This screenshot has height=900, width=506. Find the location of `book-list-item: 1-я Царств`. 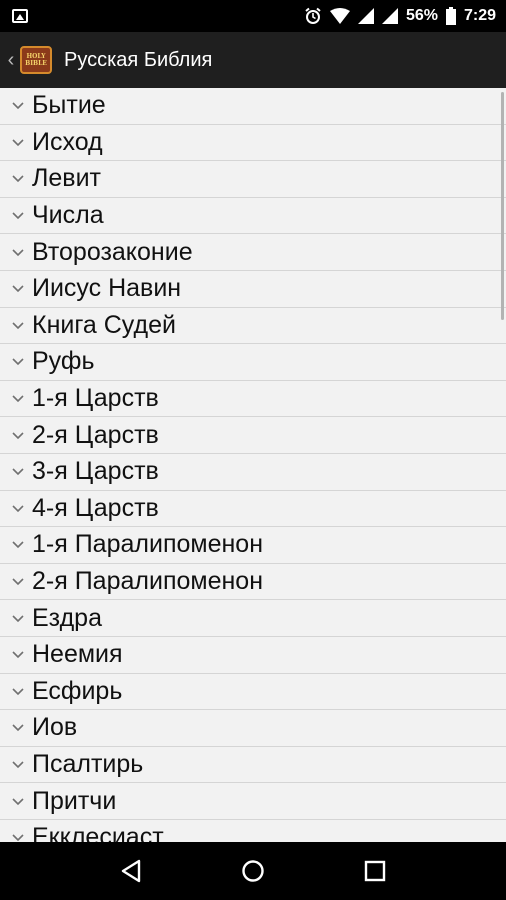

book-list-item: 1-я Царств is located at coordinates (253, 399).